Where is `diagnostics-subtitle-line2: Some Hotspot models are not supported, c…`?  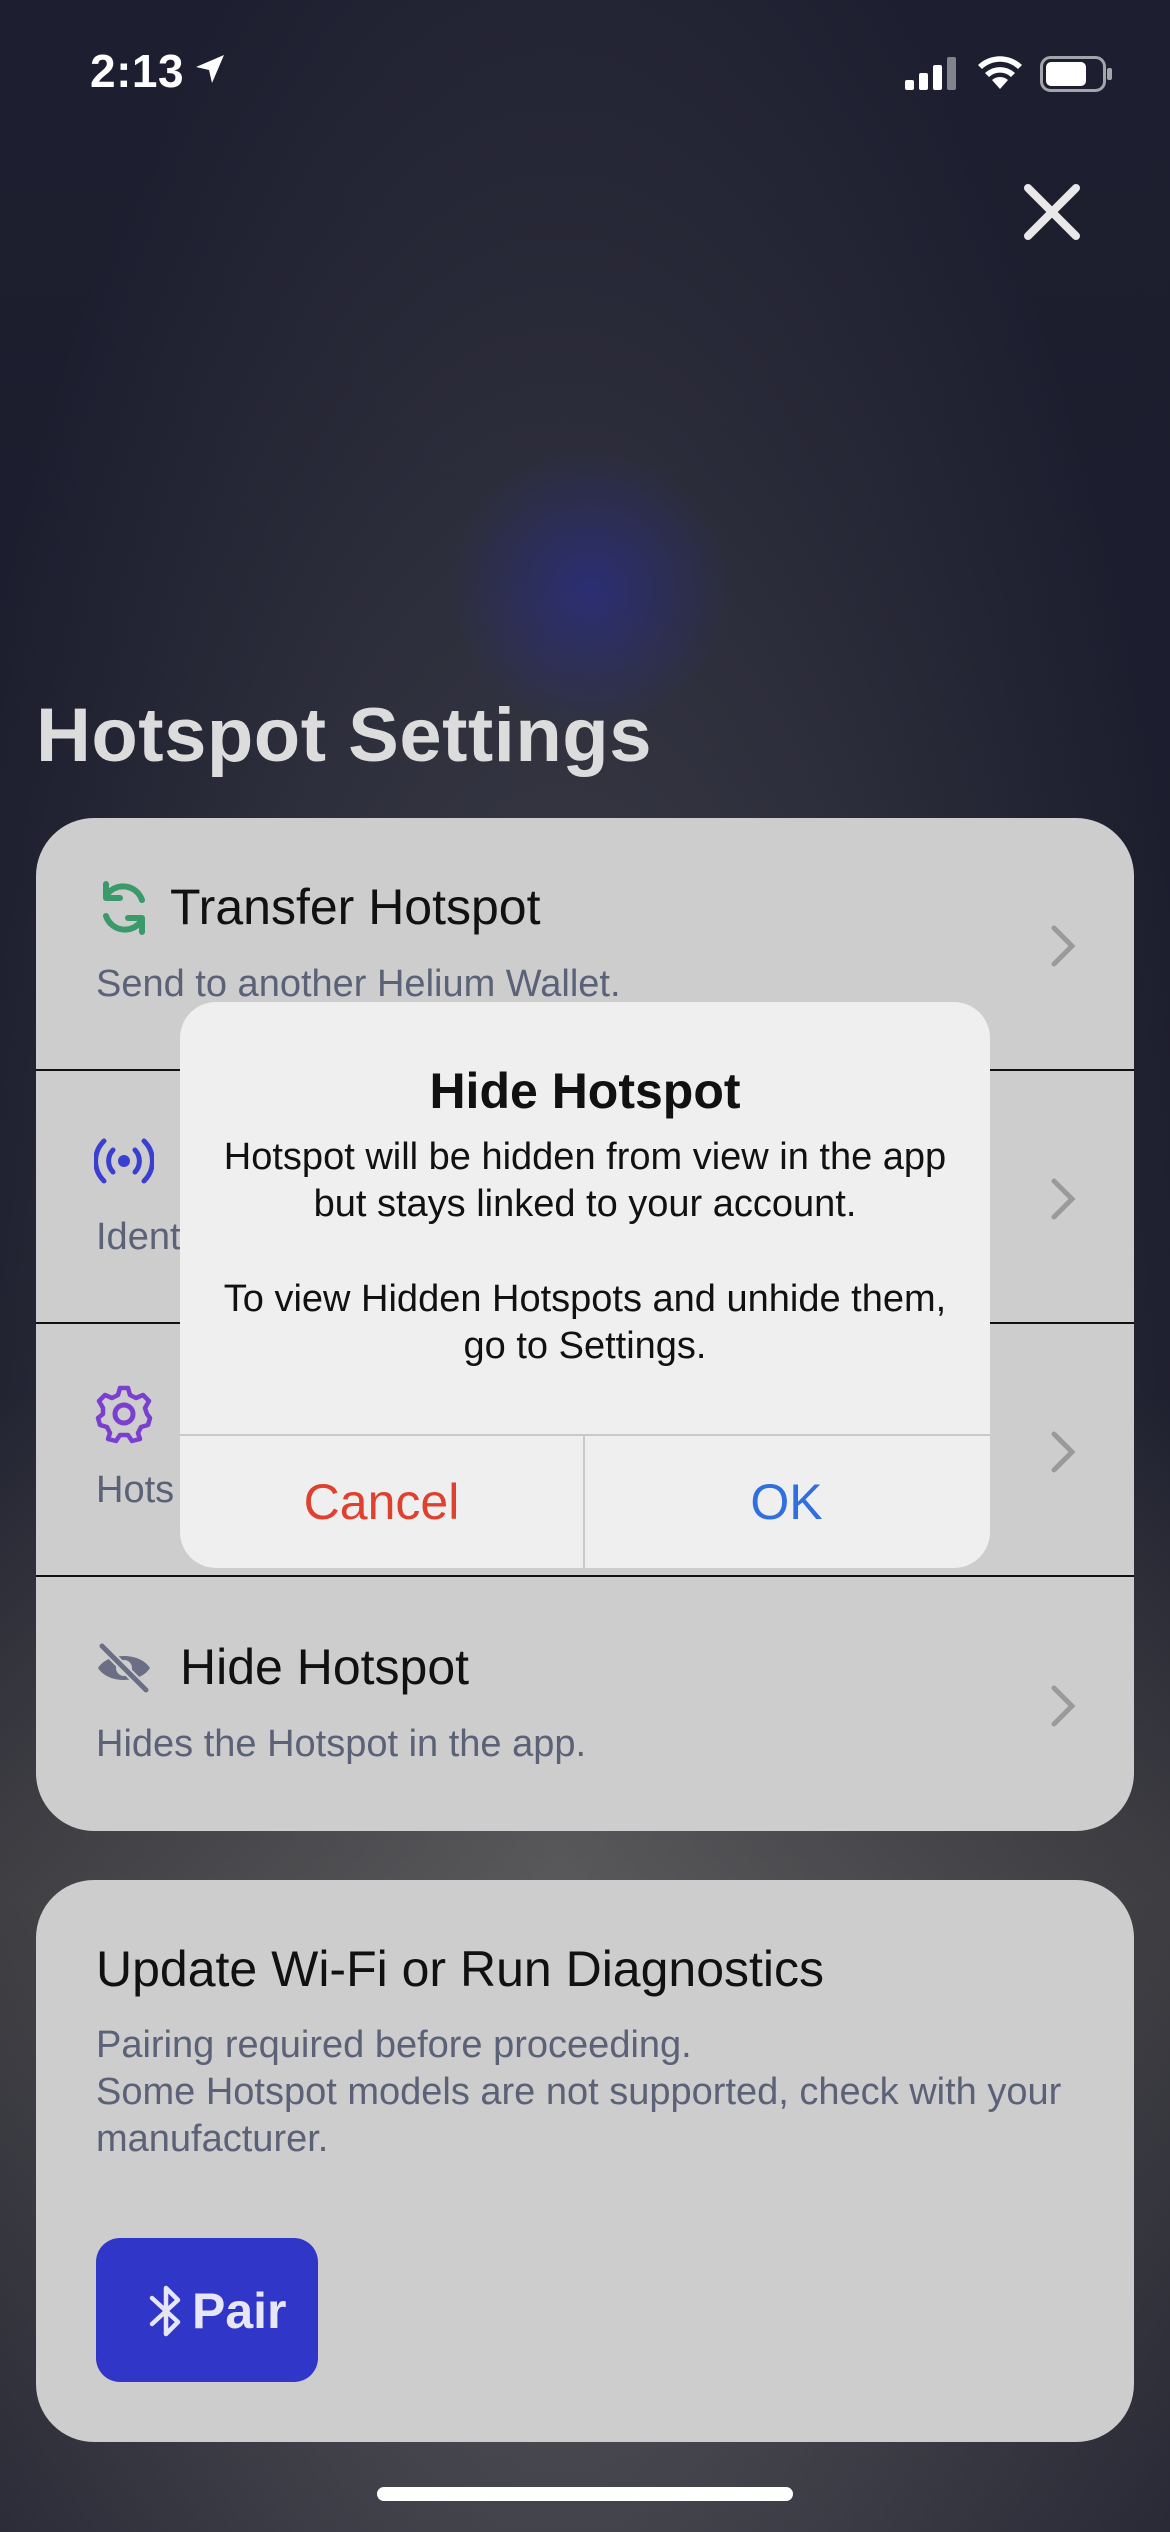 diagnostics-subtitle-line2: Some Hotspot models are not supported, c… is located at coordinates (579, 2115).